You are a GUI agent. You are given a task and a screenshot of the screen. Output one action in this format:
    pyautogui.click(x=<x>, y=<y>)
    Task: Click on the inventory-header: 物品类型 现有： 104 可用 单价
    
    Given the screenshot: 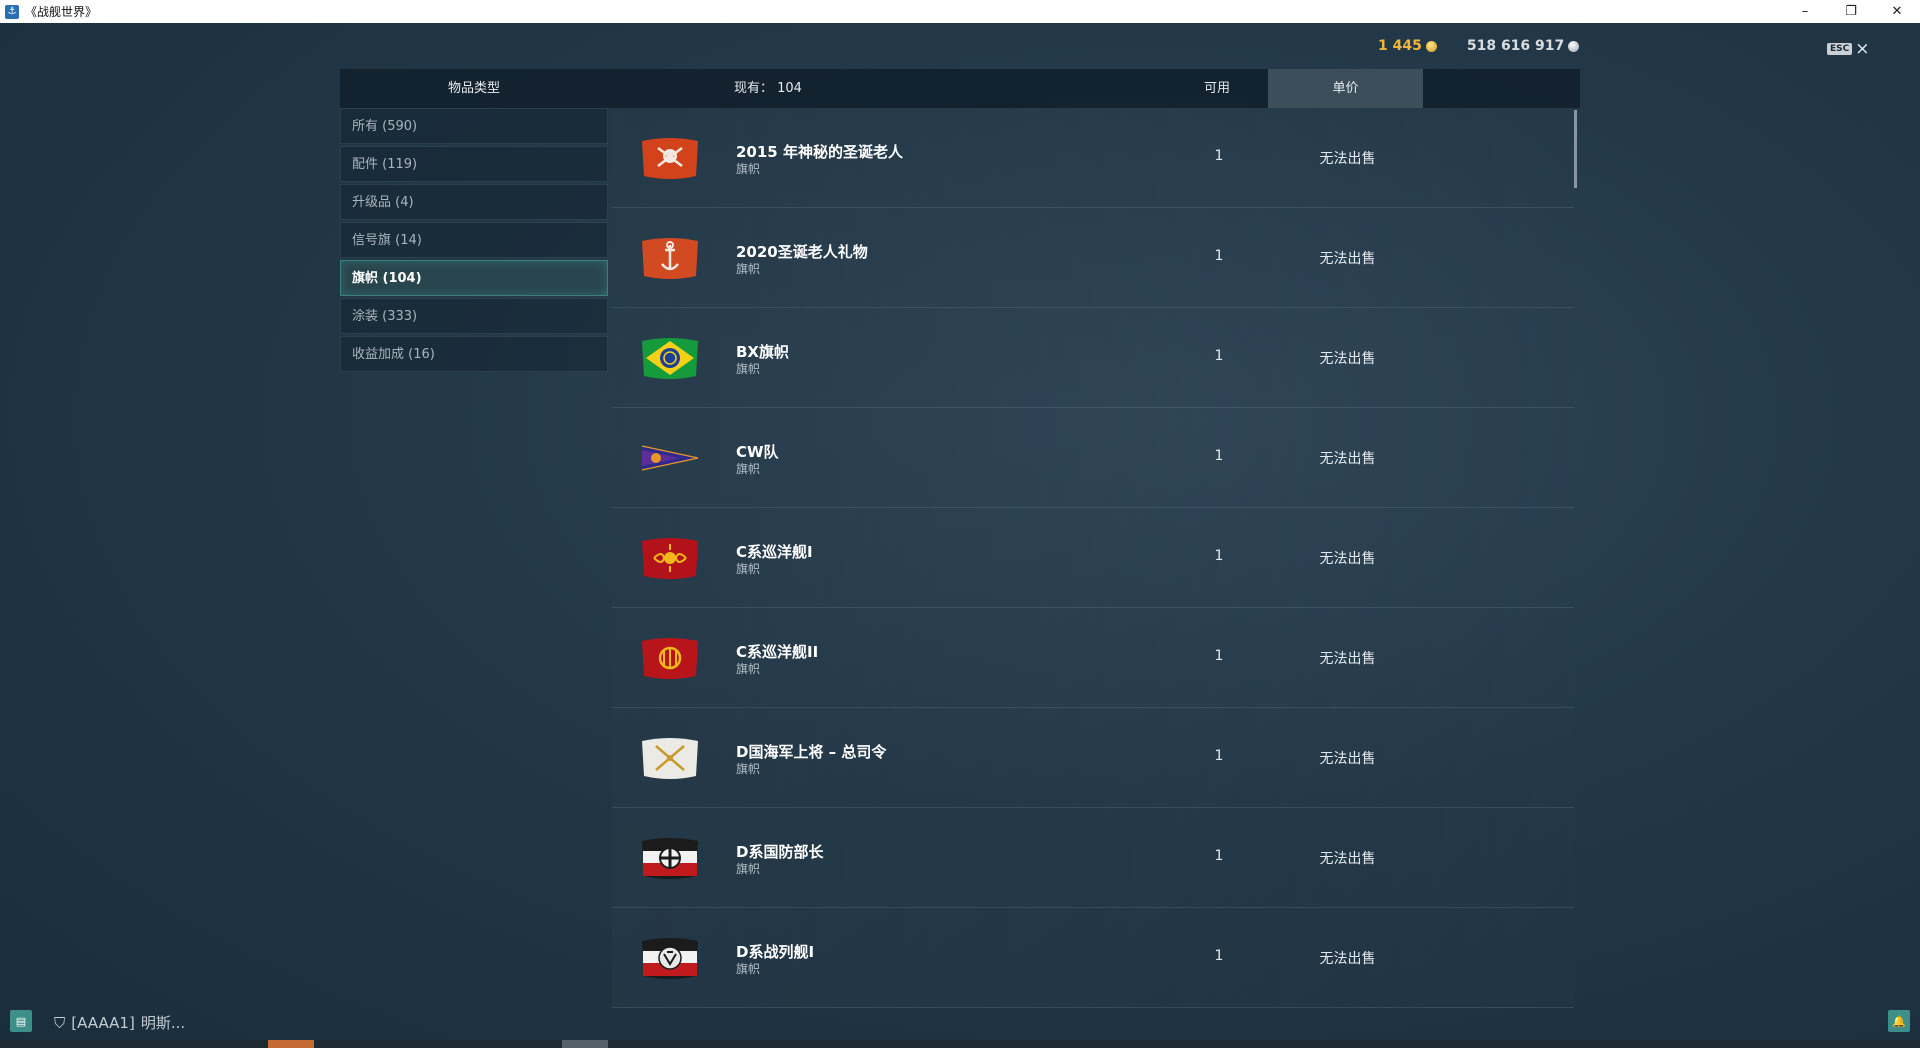 What is the action you would take?
    pyautogui.click(x=960, y=88)
    